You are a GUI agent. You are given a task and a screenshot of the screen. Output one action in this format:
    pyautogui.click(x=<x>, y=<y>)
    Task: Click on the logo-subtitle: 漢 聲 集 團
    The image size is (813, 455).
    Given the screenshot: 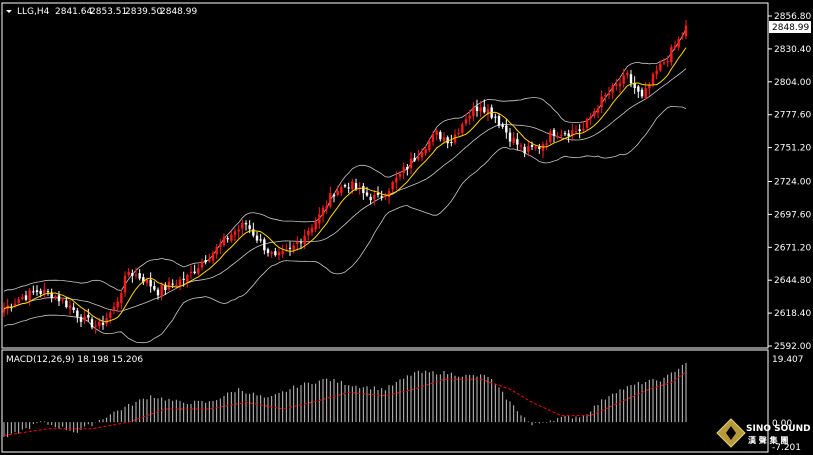 What is the action you would take?
    pyautogui.click(x=768, y=440)
    